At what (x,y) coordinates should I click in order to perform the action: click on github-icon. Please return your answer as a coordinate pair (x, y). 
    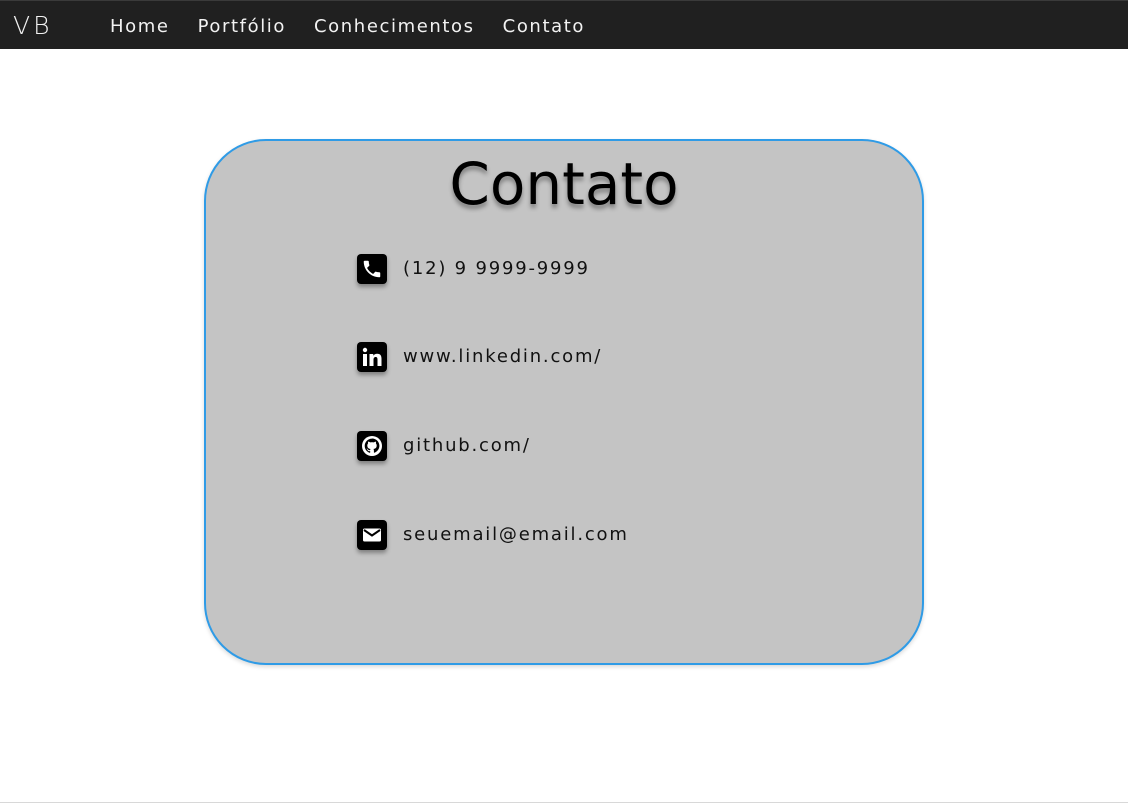
    Looking at the image, I should click on (372, 446).